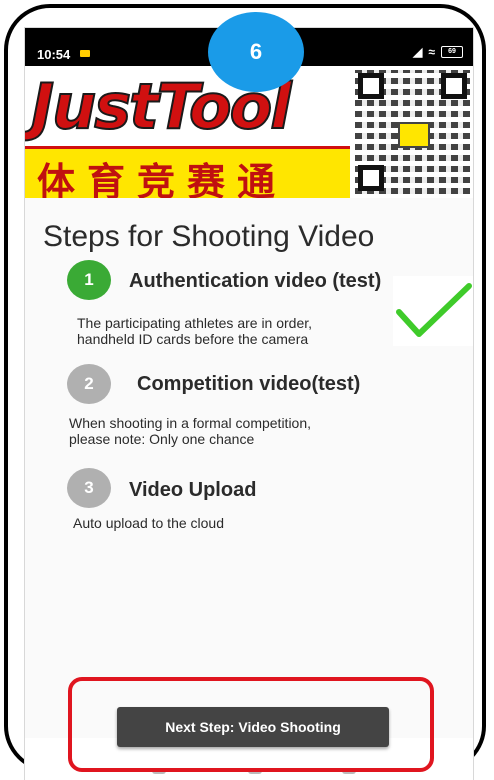 This screenshot has height=780, width=494. What do you see at coordinates (454, 86) in the screenshot?
I see `qr-corner-tr` at bounding box center [454, 86].